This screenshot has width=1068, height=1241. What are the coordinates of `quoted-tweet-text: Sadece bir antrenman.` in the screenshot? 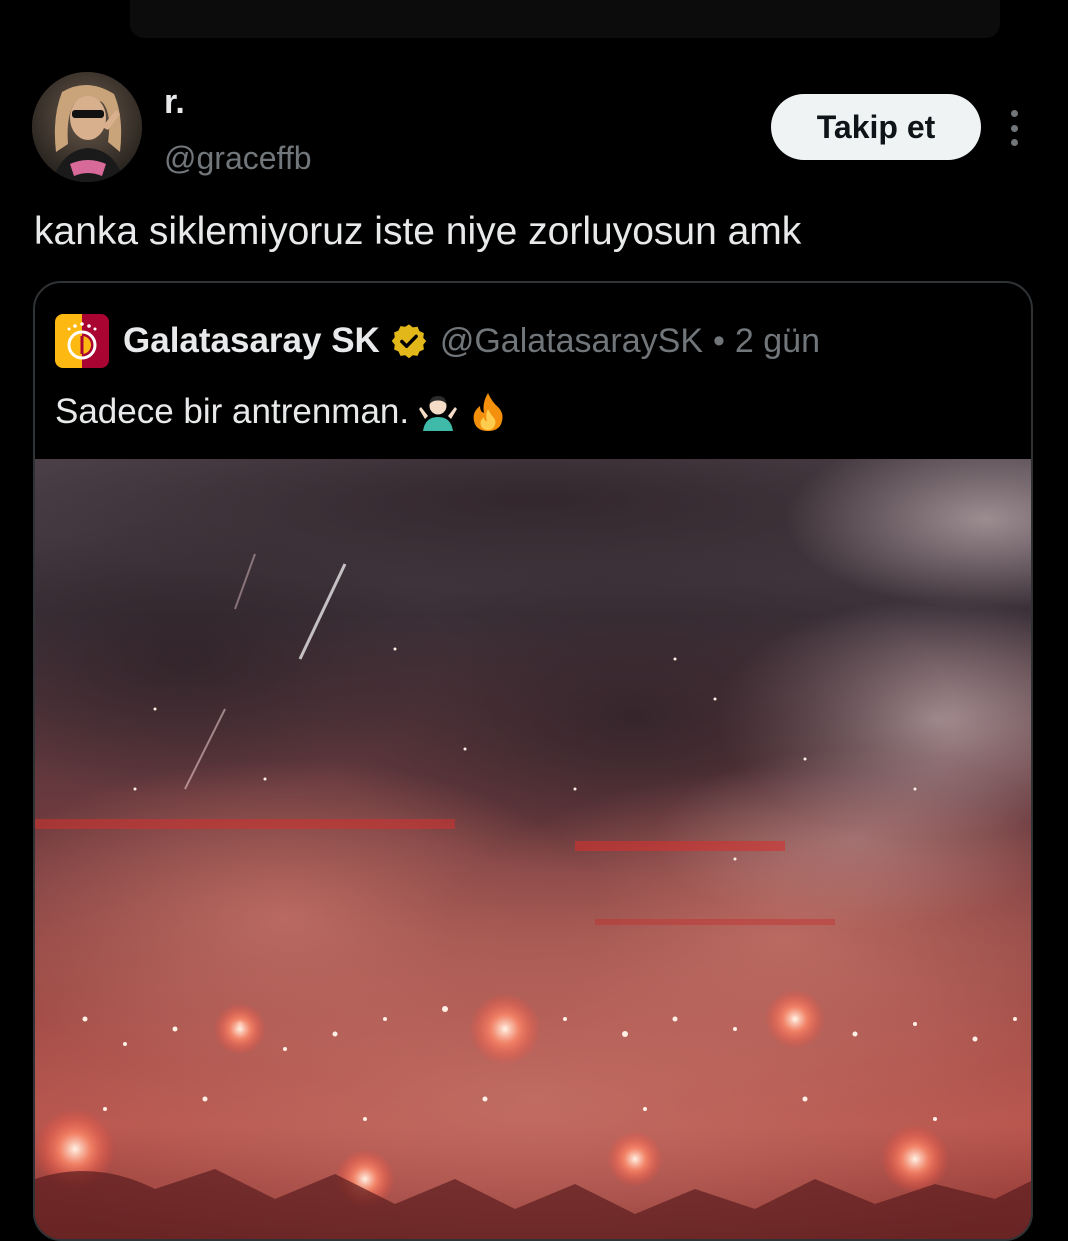 It's located at (282, 412).